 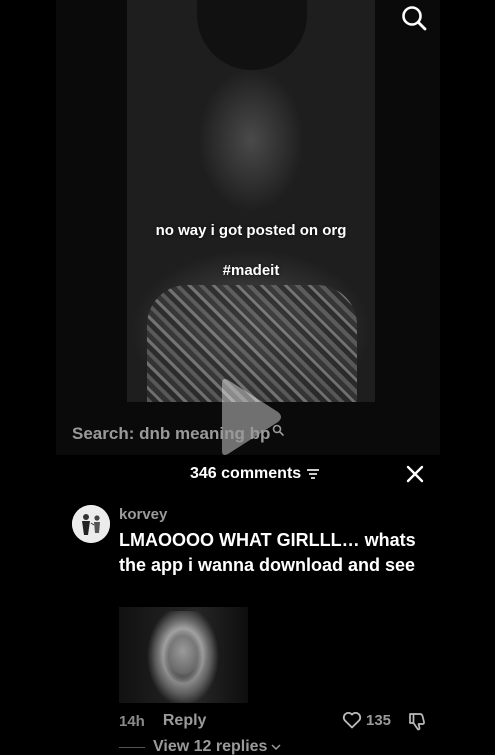 I want to click on avatar, so click(x=91, y=524).